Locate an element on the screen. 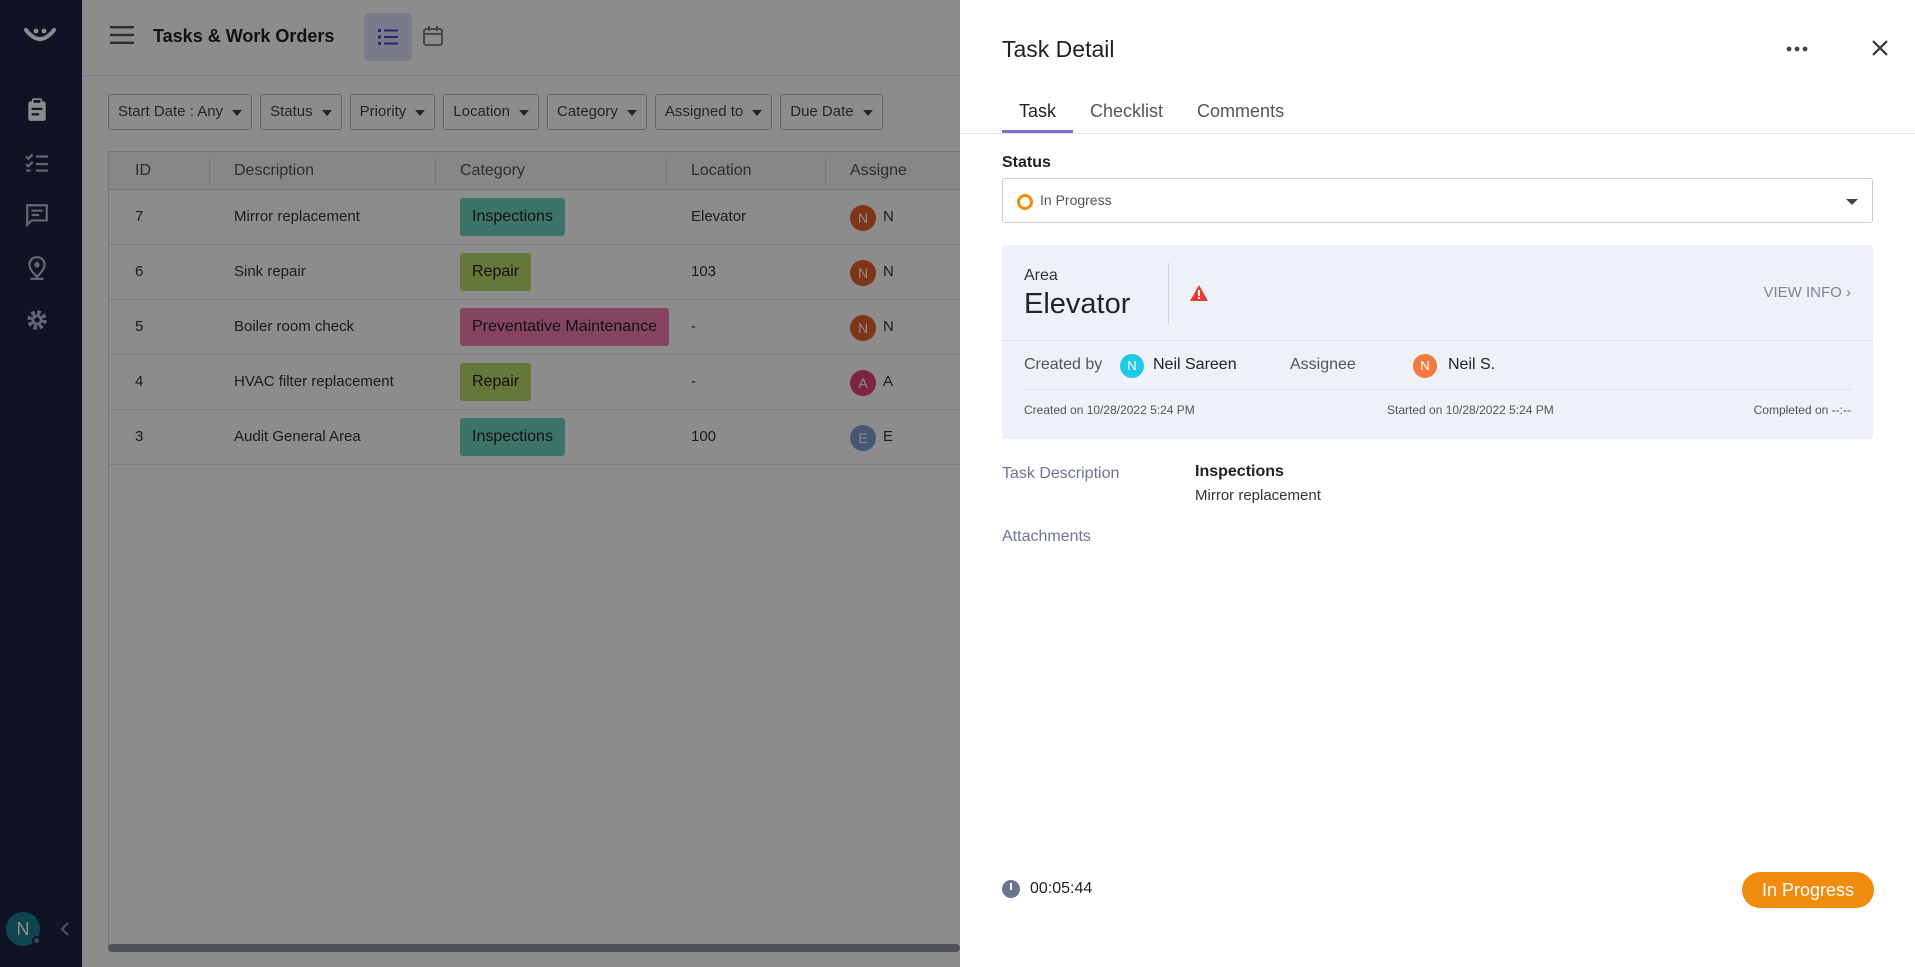 This screenshot has width=1915, height=967. clock-icon is located at coordinates (1011, 889).